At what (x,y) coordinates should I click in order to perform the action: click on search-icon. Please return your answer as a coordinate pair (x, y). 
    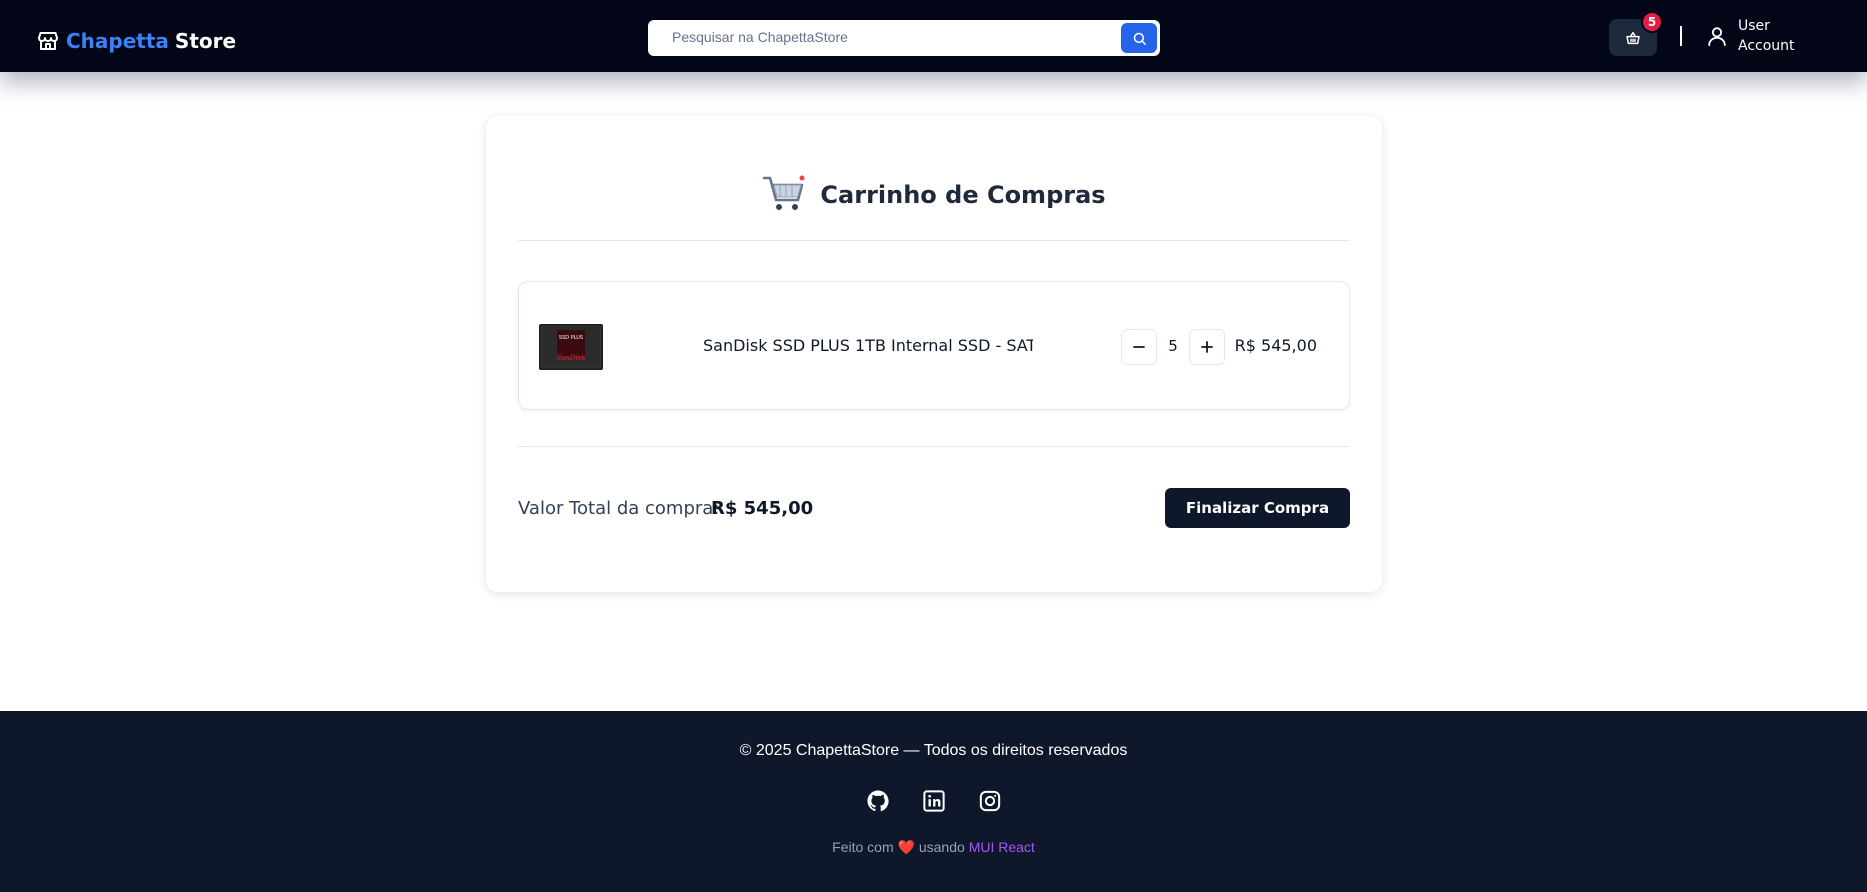
    Looking at the image, I should click on (1139, 38).